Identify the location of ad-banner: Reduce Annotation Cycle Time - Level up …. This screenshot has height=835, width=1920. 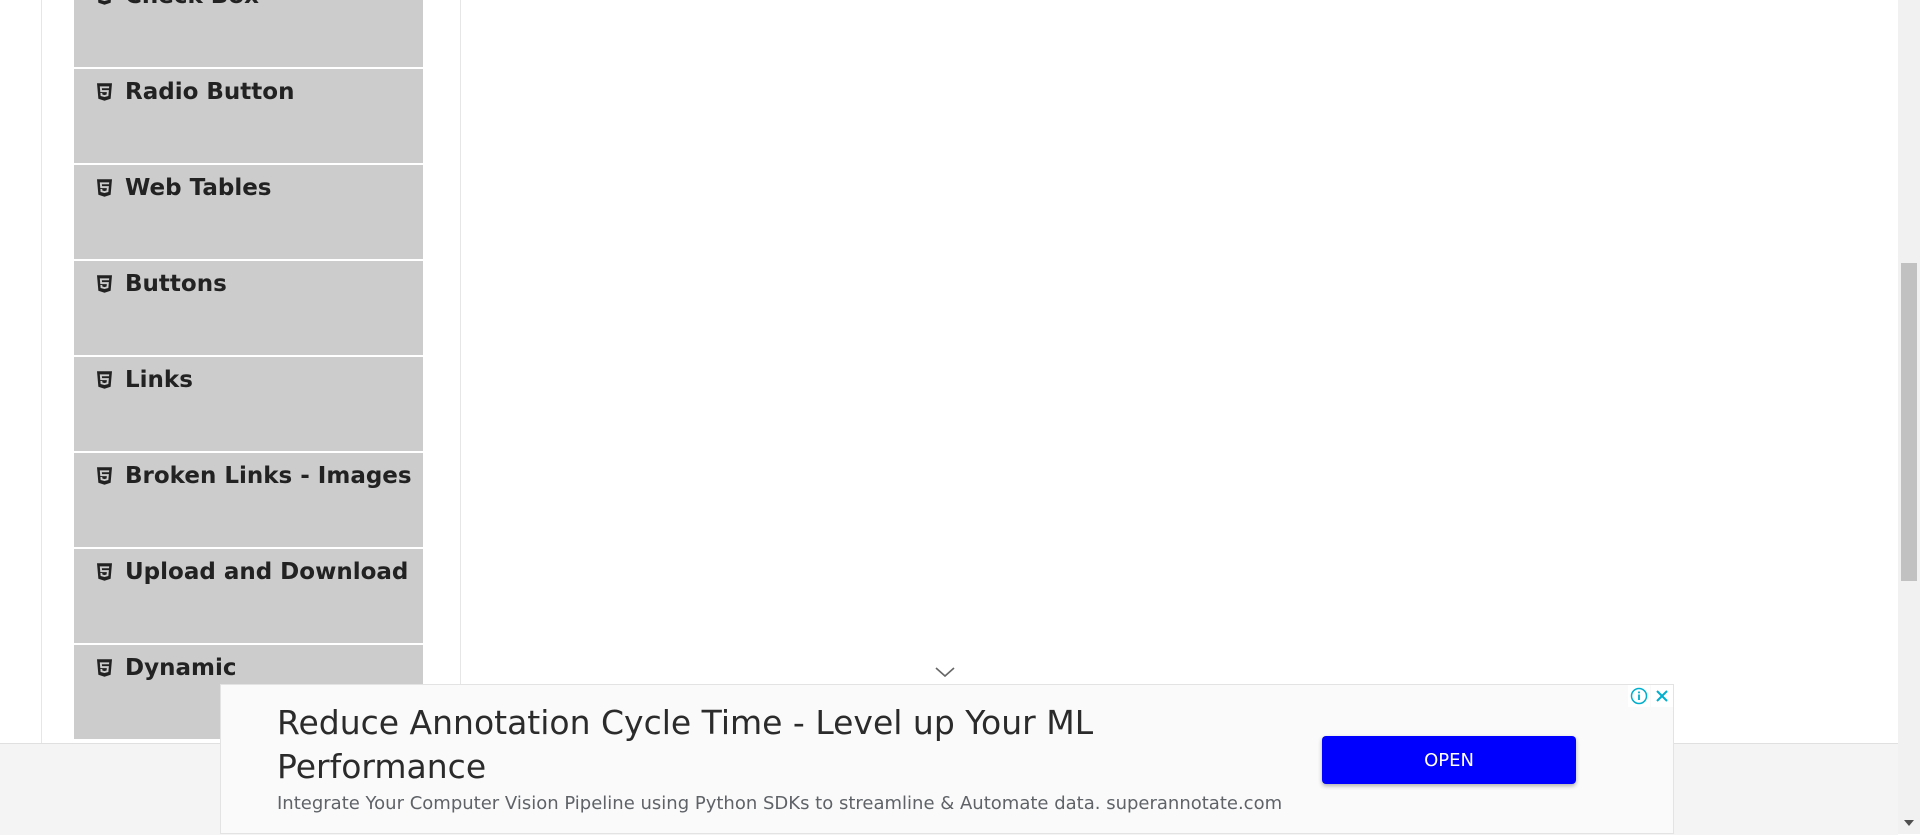
(947, 759).